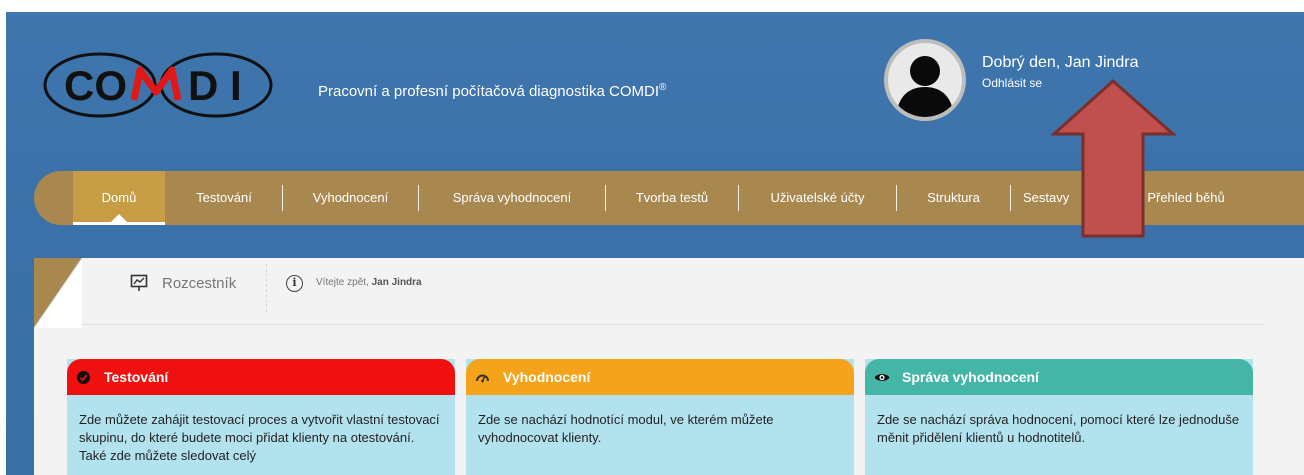  What do you see at coordinates (1059, 377) in the screenshot?
I see `card-header: Správa vyhodnocení` at bounding box center [1059, 377].